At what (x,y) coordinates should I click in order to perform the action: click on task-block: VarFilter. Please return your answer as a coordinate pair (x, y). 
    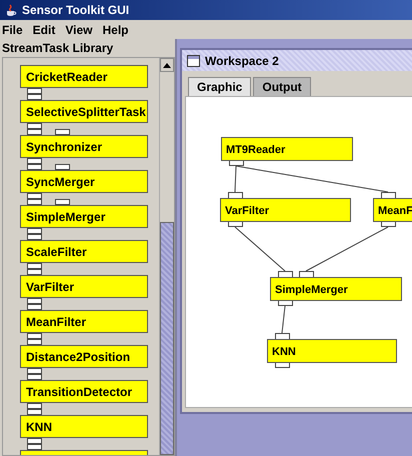
    Looking at the image, I should click on (84, 286).